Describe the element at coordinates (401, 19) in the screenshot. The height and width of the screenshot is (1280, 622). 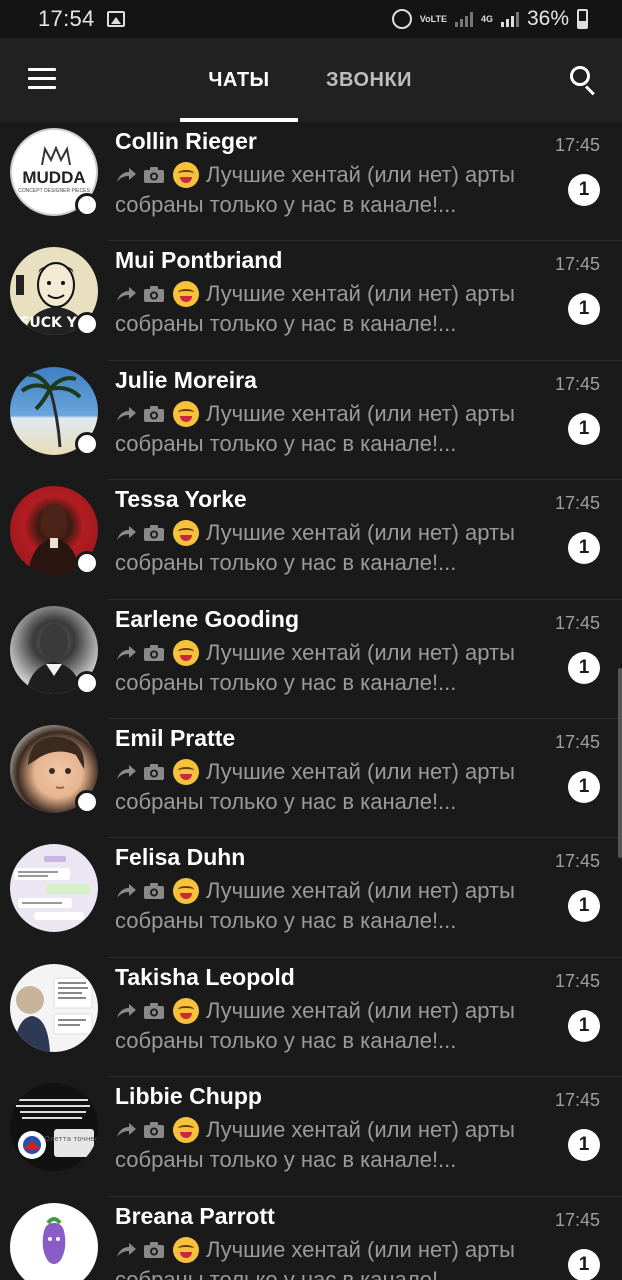
I see `alarm-icon` at that location.